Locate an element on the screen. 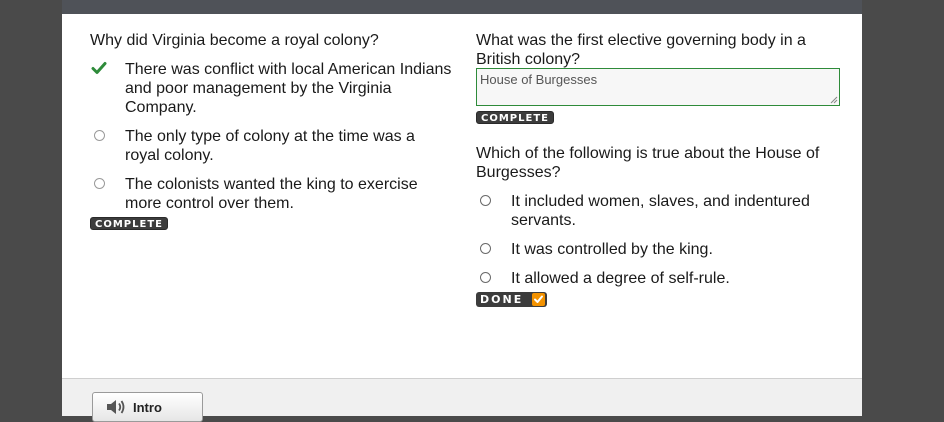 The image size is (944, 422). done-button: DONE is located at coordinates (511, 299).